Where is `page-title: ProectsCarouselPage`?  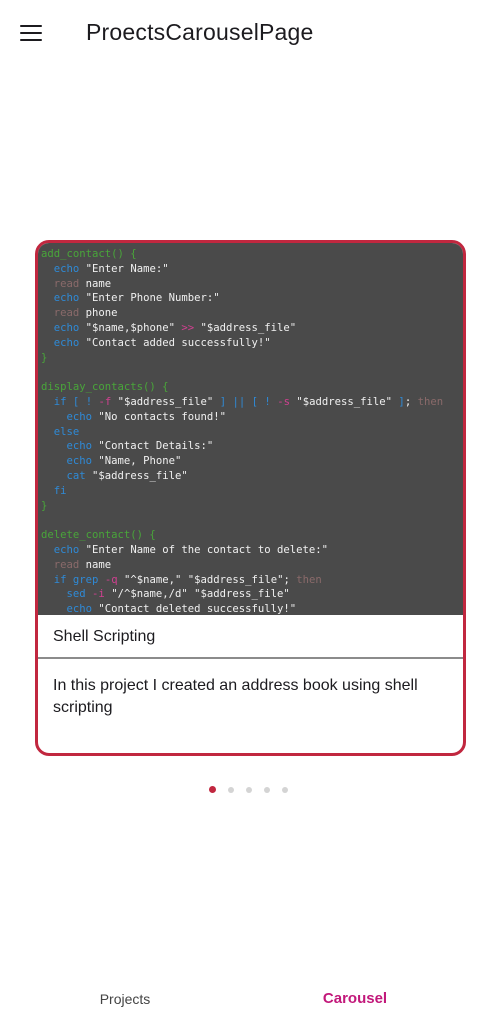 page-title: ProectsCarouselPage is located at coordinates (200, 32).